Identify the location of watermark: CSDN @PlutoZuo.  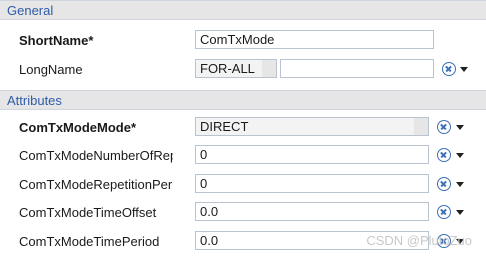
(419, 240).